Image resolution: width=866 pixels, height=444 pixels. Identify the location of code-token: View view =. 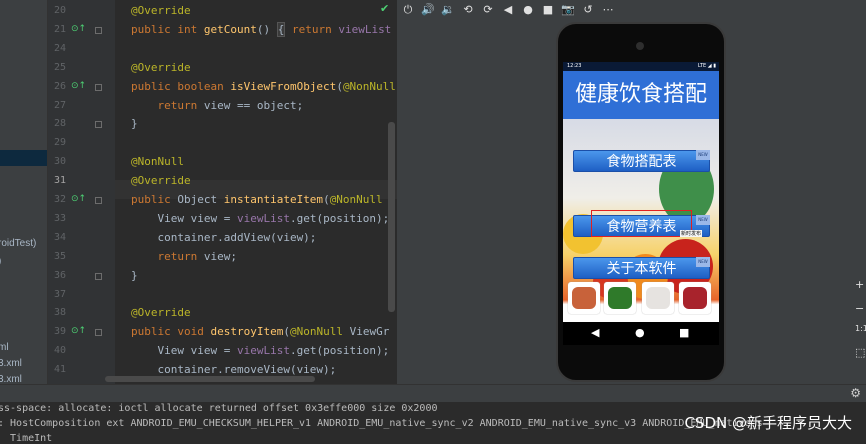
(184, 351).